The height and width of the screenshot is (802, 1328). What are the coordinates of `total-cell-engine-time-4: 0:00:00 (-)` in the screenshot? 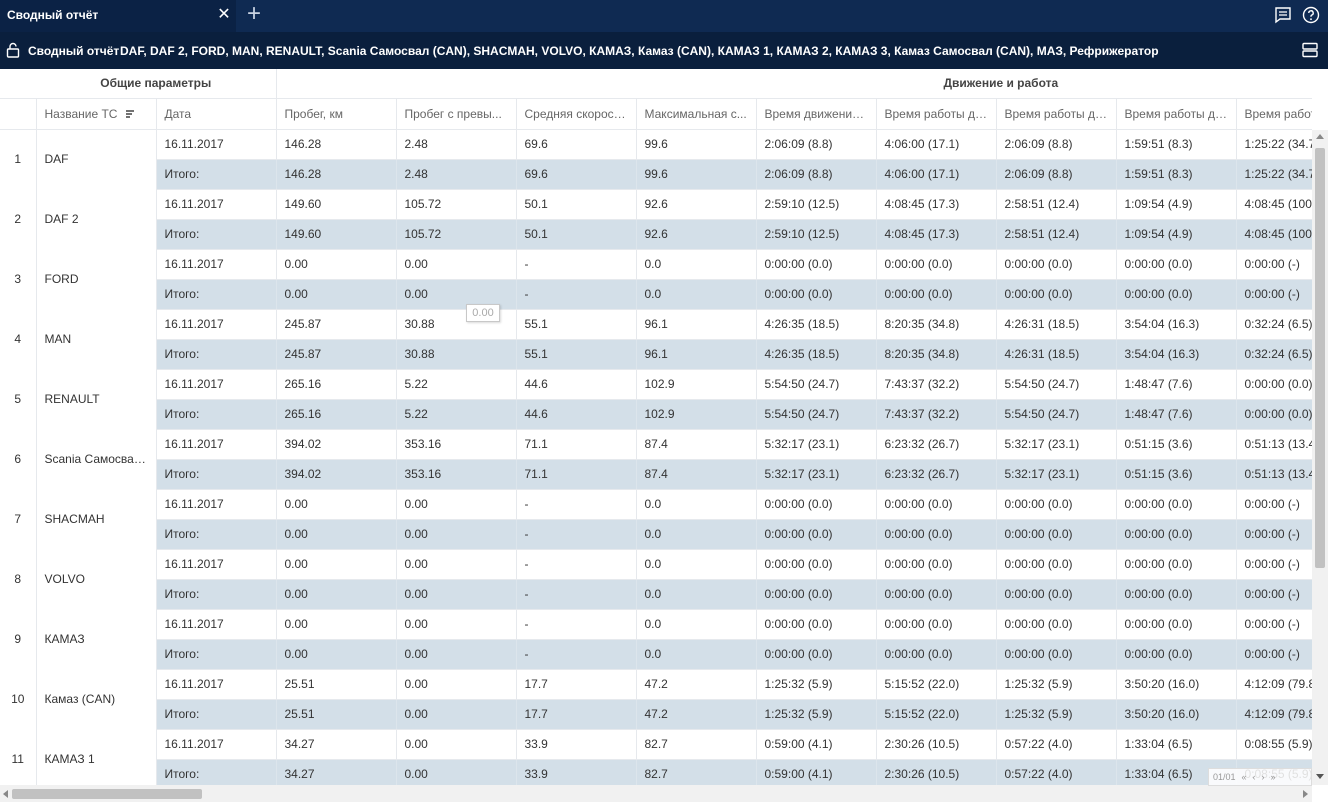 It's located at (1274, 534).